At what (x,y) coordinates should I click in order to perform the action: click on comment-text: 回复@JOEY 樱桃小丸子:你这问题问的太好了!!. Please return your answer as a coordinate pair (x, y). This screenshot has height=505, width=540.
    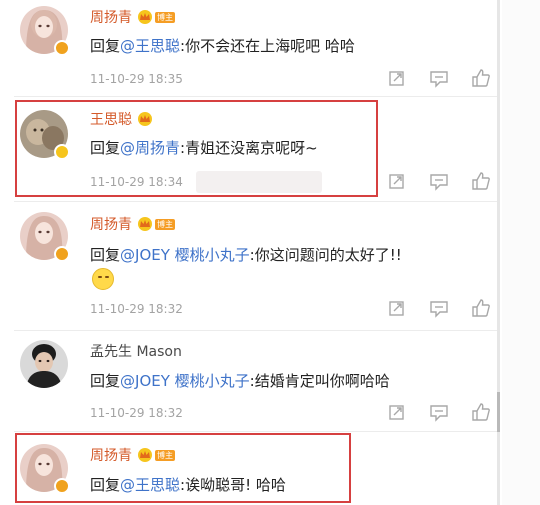
    Looking at the image, I should click on (246, 254).